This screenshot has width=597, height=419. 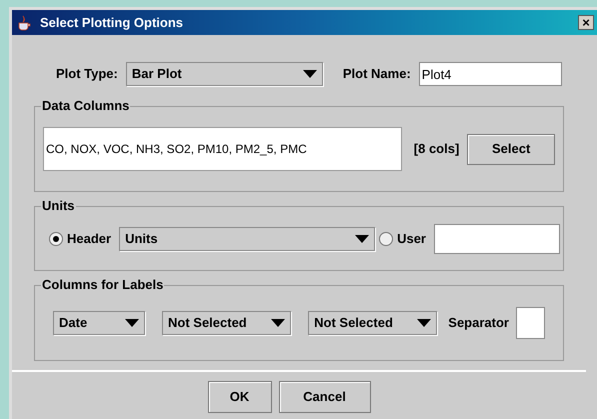 What do you see at coordinates (511, 149) in the screenshot?
I see `select-button: Select` at bounding box center [511, 149].